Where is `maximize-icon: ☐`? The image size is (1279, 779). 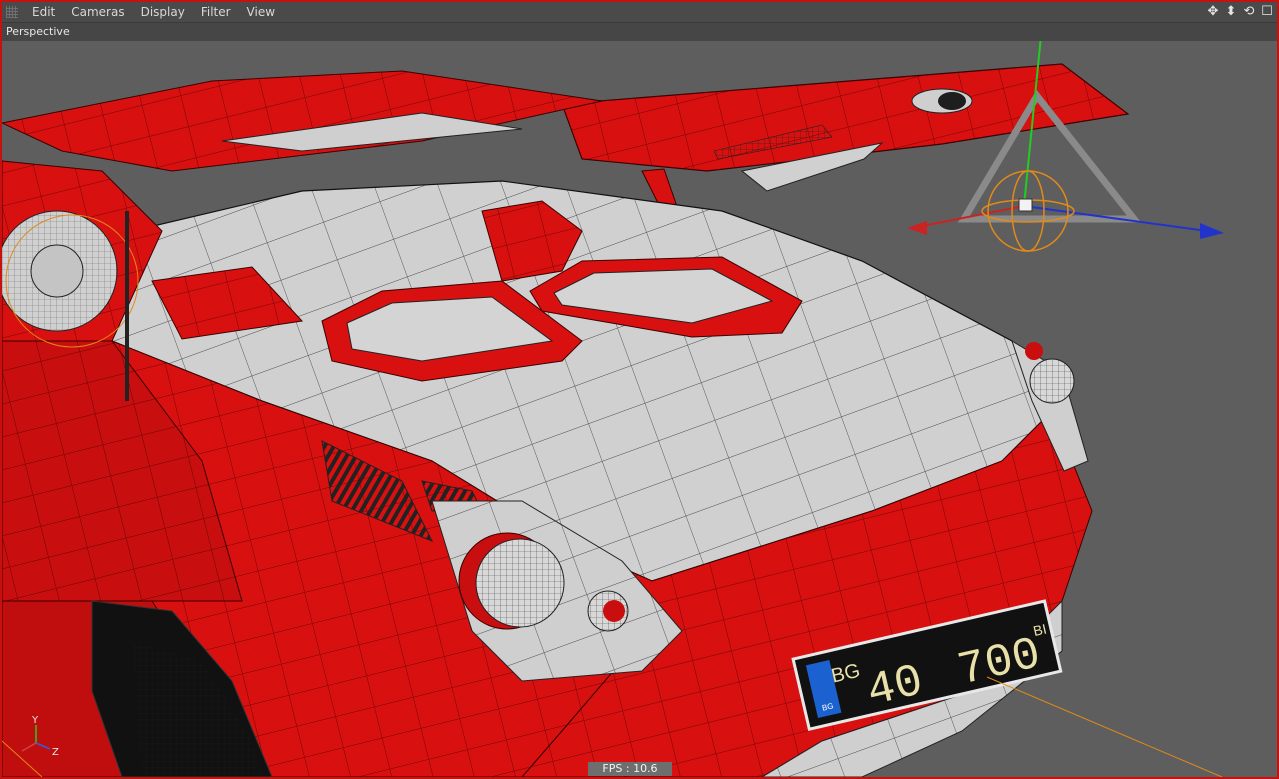
maximize-icon: ☐ is located at coordinates (1267, 12).